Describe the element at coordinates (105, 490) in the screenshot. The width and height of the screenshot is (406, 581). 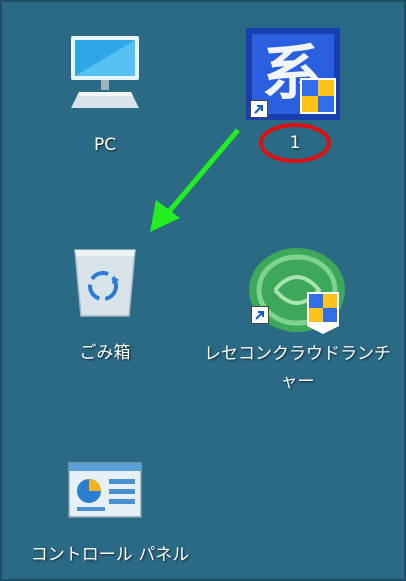
I see `control-panel-icon` at that location.